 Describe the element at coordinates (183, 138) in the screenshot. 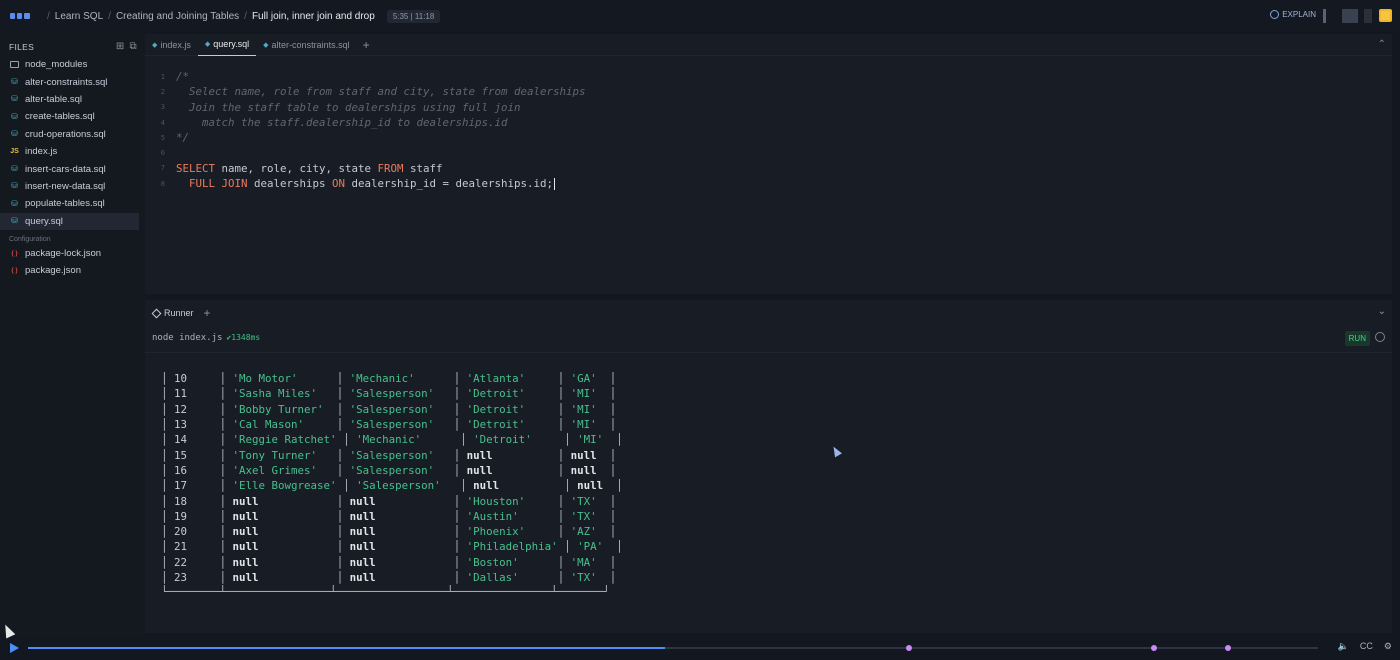

I see `sql-comment: */` at that location.